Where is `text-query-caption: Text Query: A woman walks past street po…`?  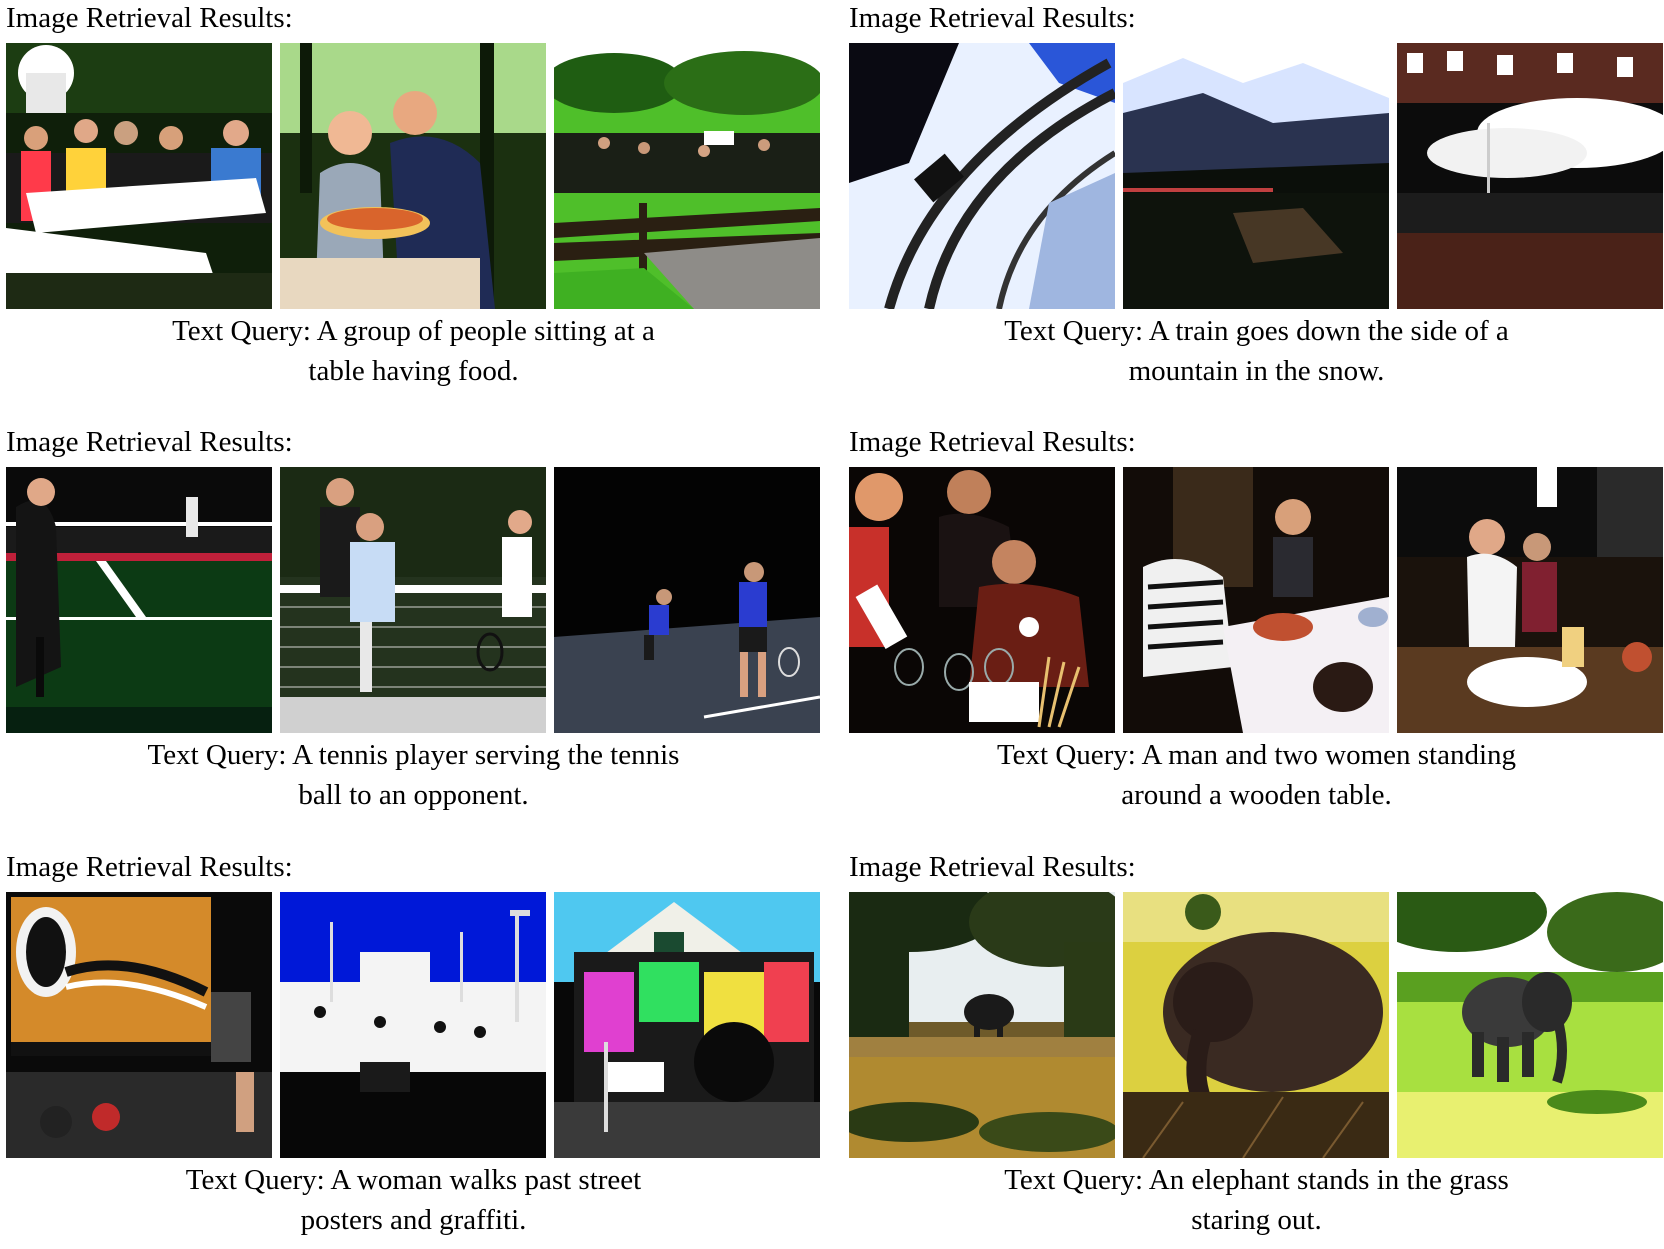
text-query-caption: Text Query: A woman walks past street po… is located at coordinates (413, 1200).